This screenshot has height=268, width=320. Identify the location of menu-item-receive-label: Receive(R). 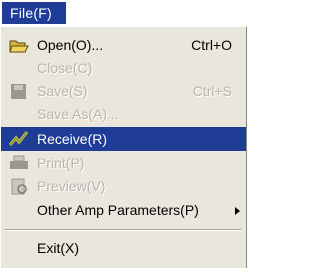
(72, 139).